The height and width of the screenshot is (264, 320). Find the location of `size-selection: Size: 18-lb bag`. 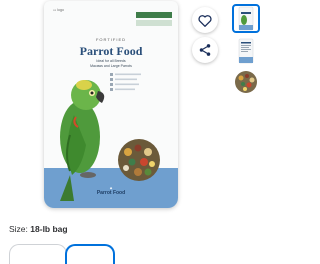

size-selection: Size: 18-lb bag is located at coordinates (38, 229).